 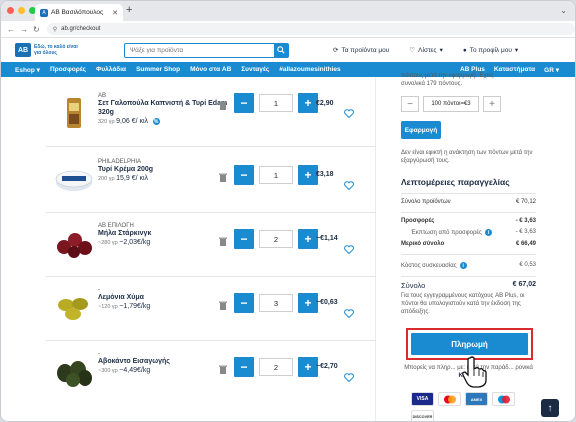 What do you see at coordinates (10, 10) in the screenshot?
I see `close-dot` at bounding box center [10, 10].